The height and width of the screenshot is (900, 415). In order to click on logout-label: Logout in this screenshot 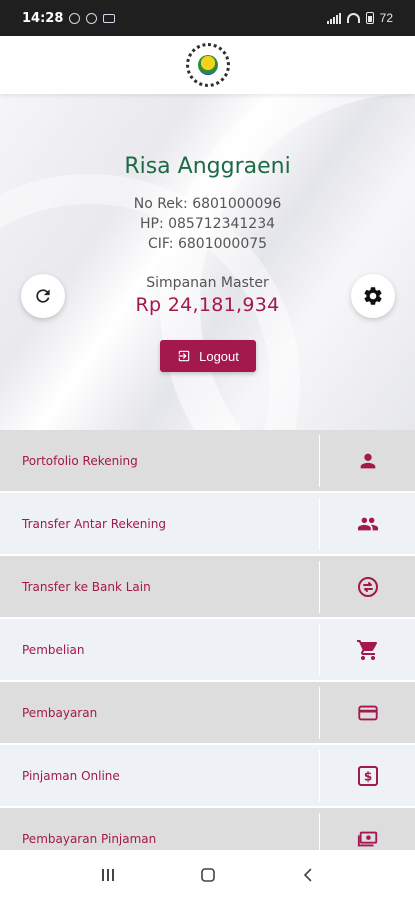, I will do `click(219, 356)`.